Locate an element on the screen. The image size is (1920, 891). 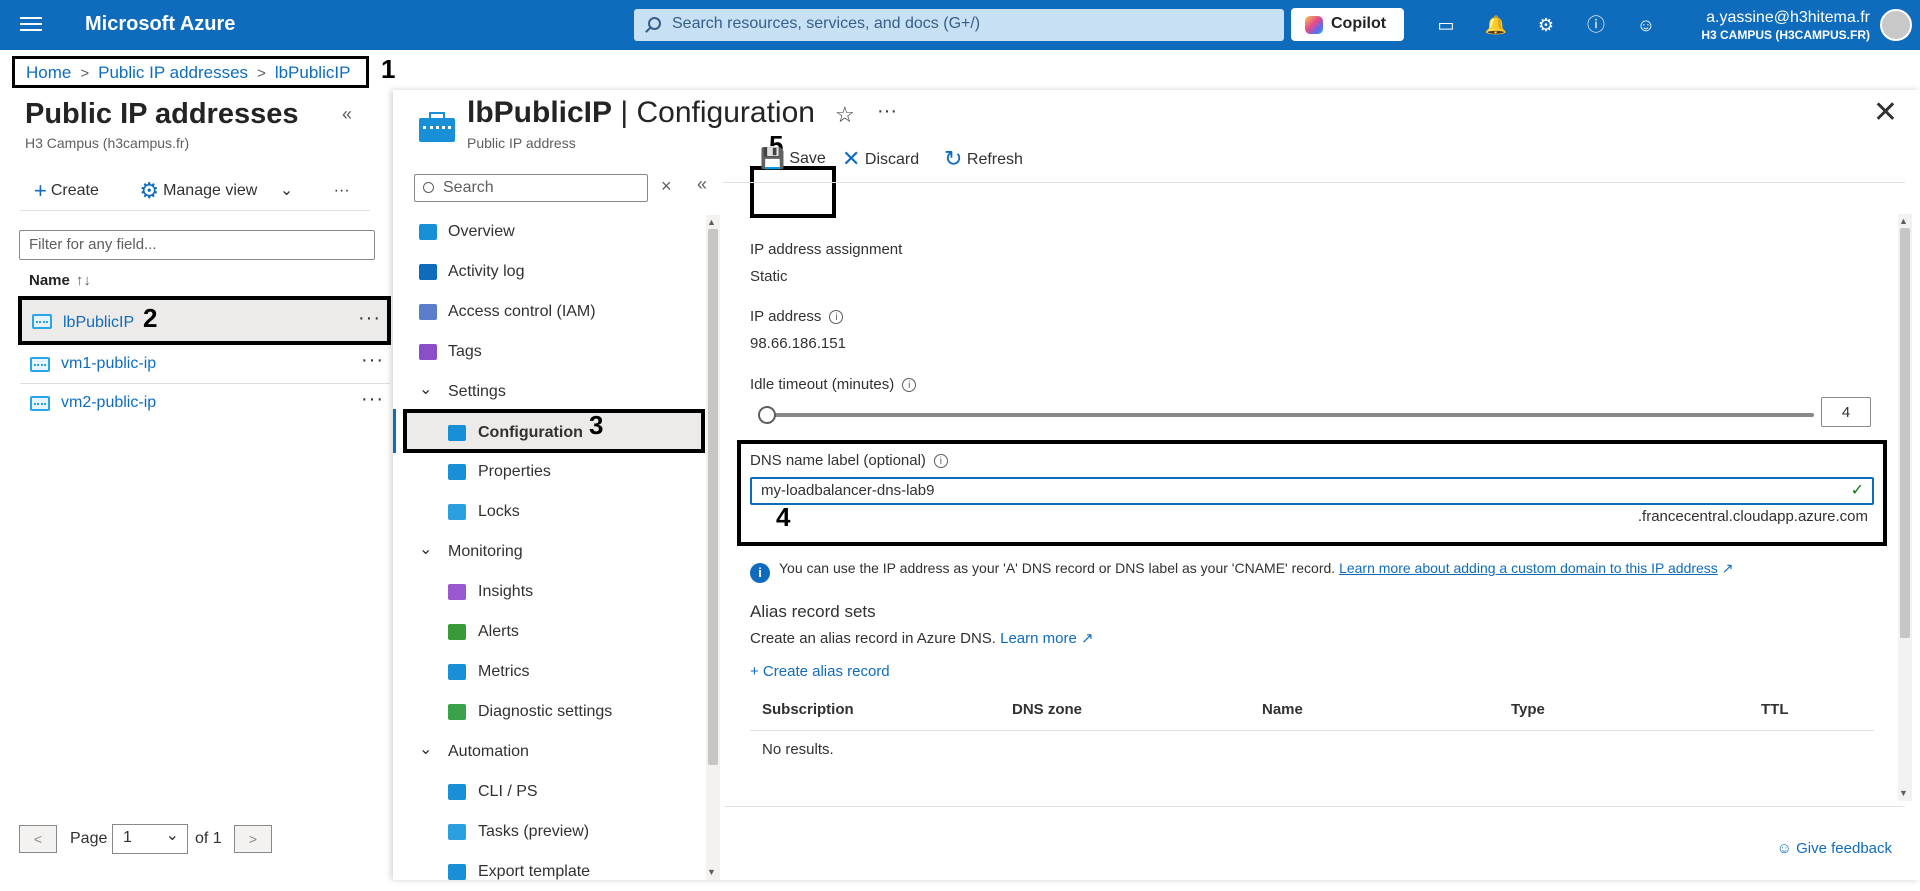
list-item: vm2-public-ip ··· is located at coordinates (205, 403).